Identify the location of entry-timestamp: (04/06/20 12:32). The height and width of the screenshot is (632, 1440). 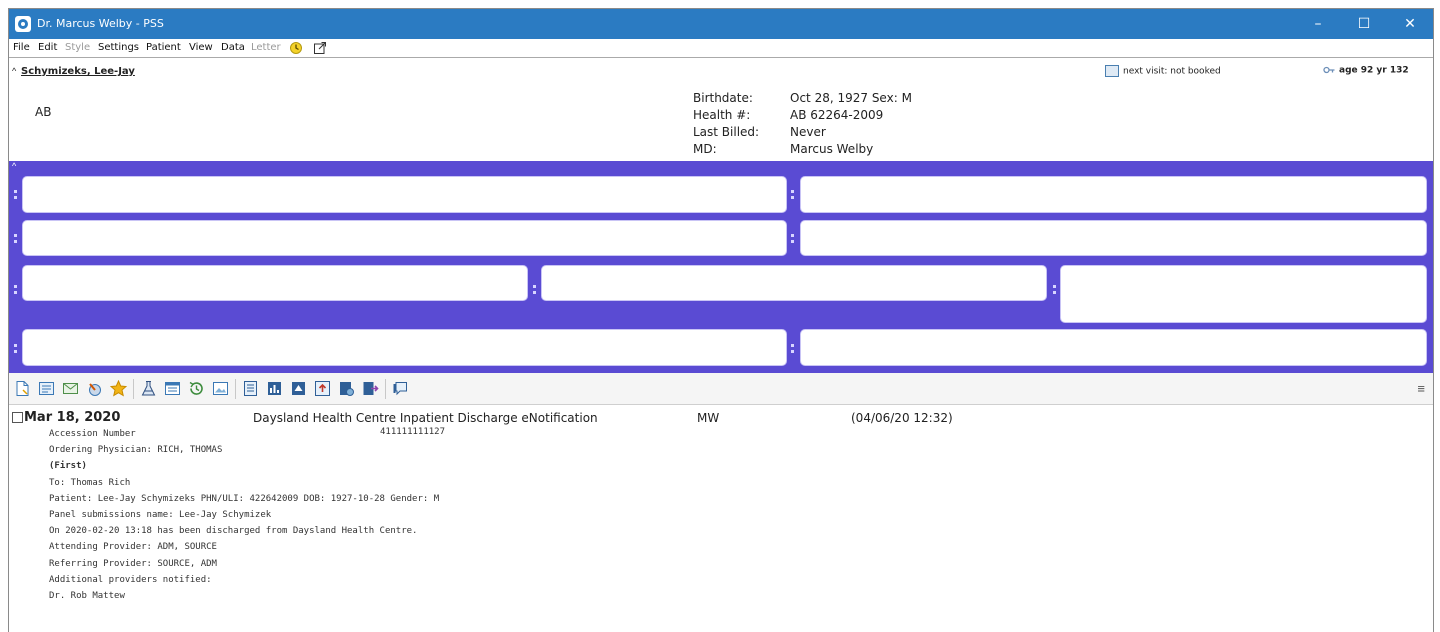
(902, 418).